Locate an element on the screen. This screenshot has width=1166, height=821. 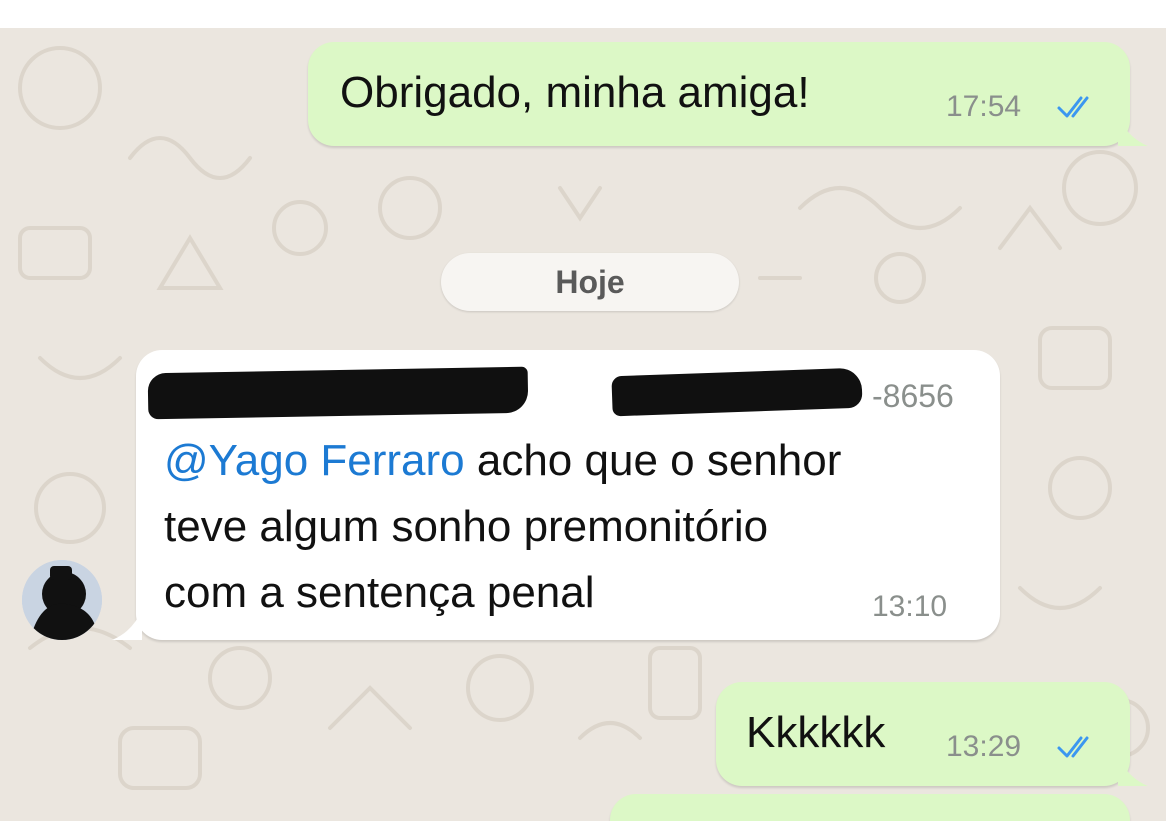
message-time: 17:54 is located at coordinates (984, 106).